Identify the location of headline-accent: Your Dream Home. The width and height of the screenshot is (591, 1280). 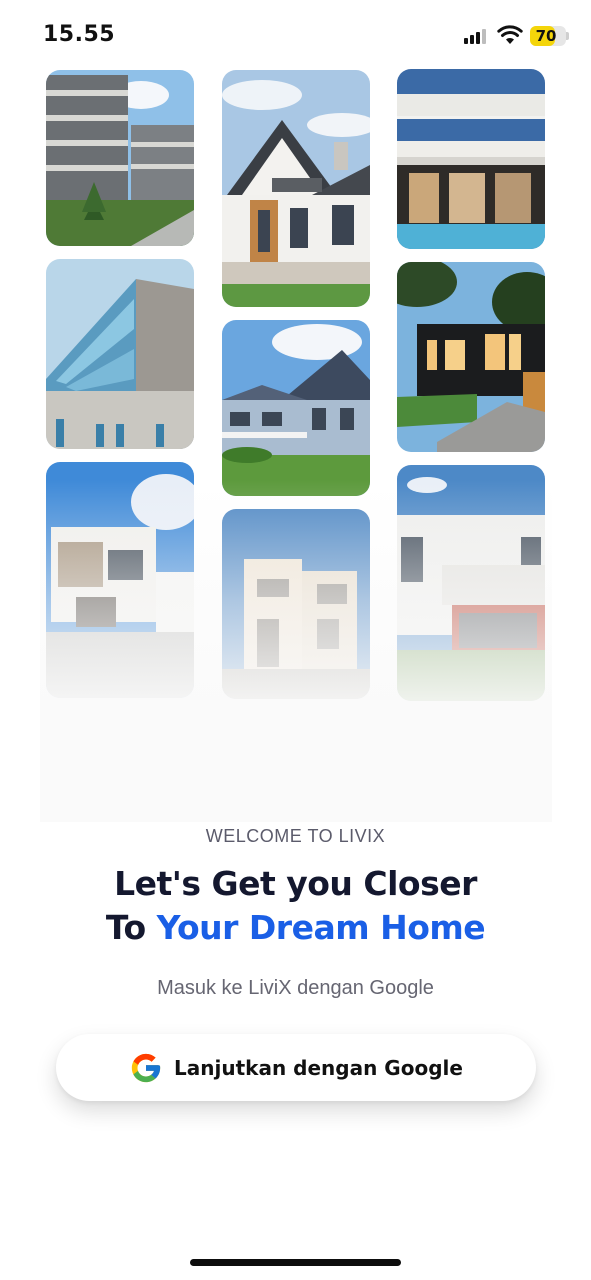
(321, 927).